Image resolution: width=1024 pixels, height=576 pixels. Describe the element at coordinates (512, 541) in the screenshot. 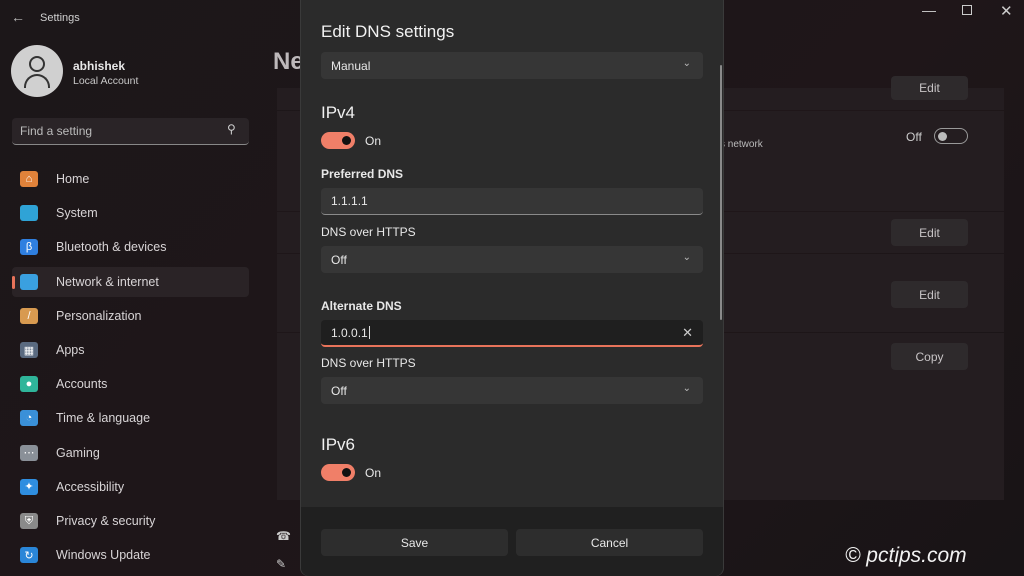

I see `dialog-footer: Save Cancel` at that location.